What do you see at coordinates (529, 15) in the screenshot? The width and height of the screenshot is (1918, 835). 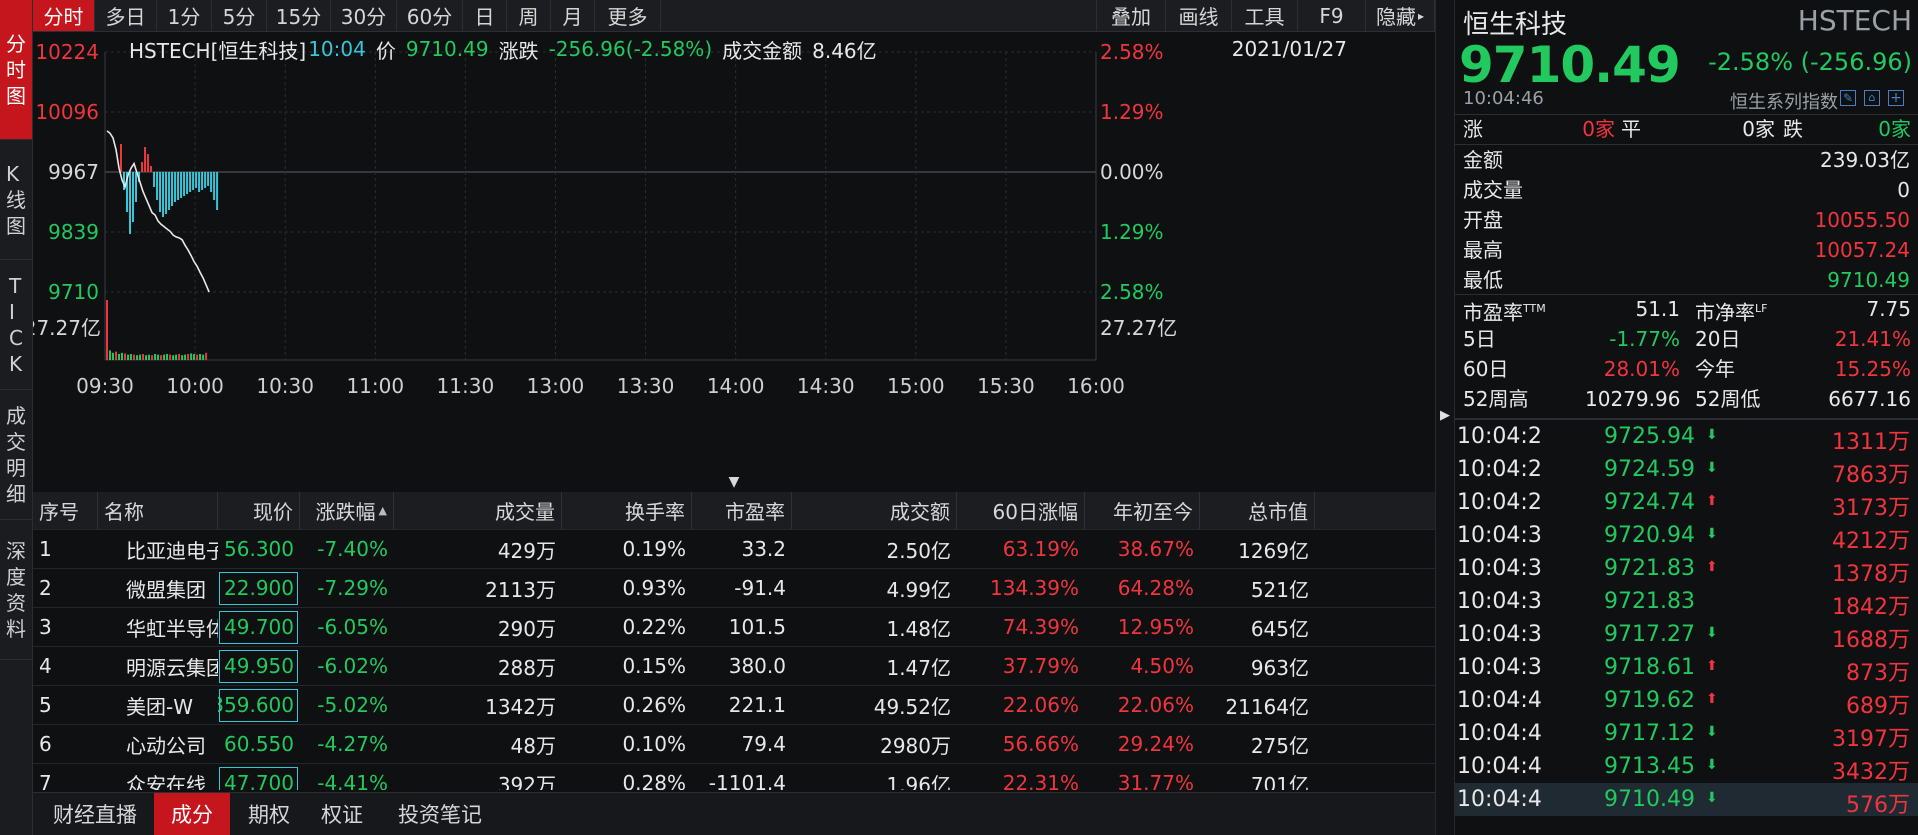 I see `period-week-button: 周` at bounding box center [529, 15].